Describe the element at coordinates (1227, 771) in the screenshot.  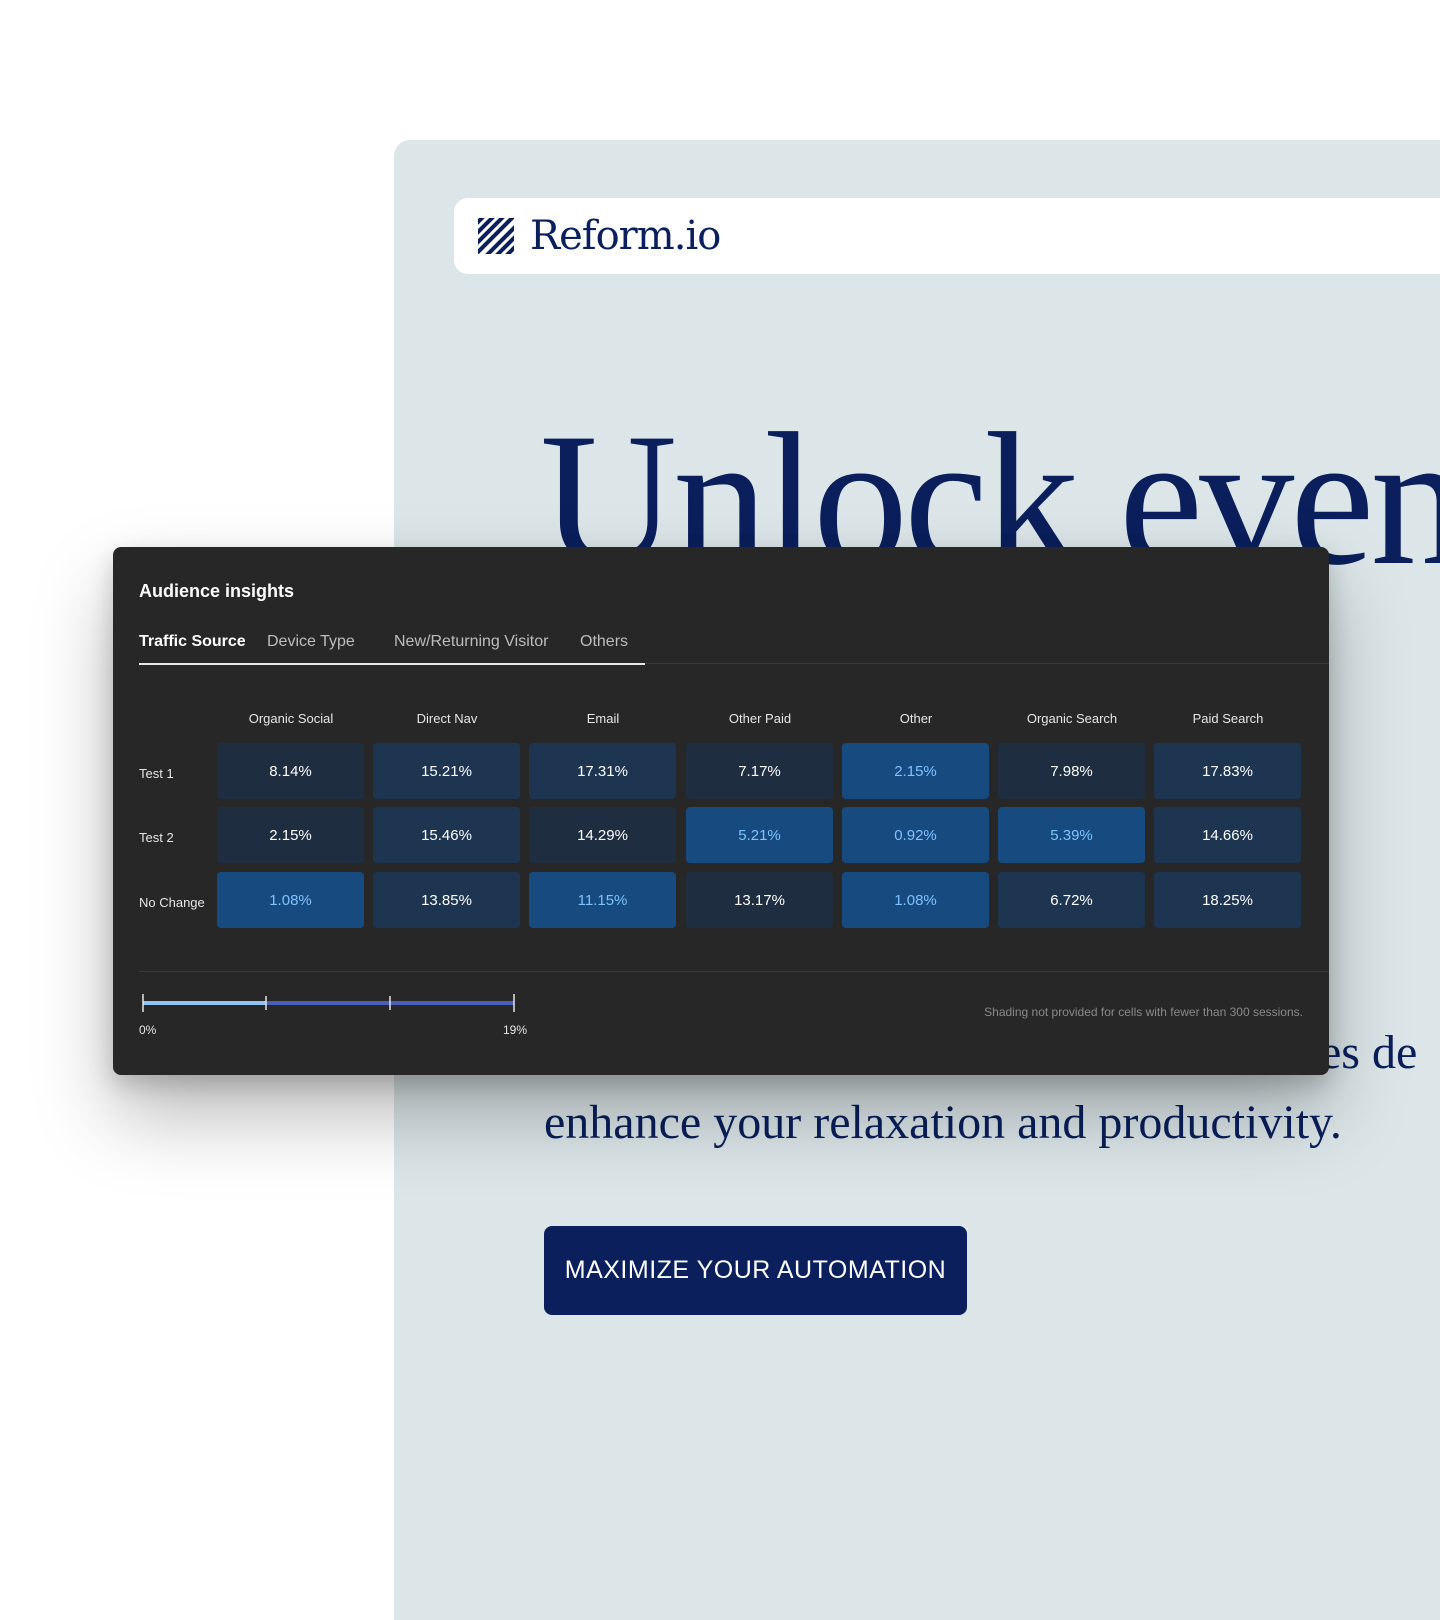
I see `heatmap-cell: 17.83%` at that location.